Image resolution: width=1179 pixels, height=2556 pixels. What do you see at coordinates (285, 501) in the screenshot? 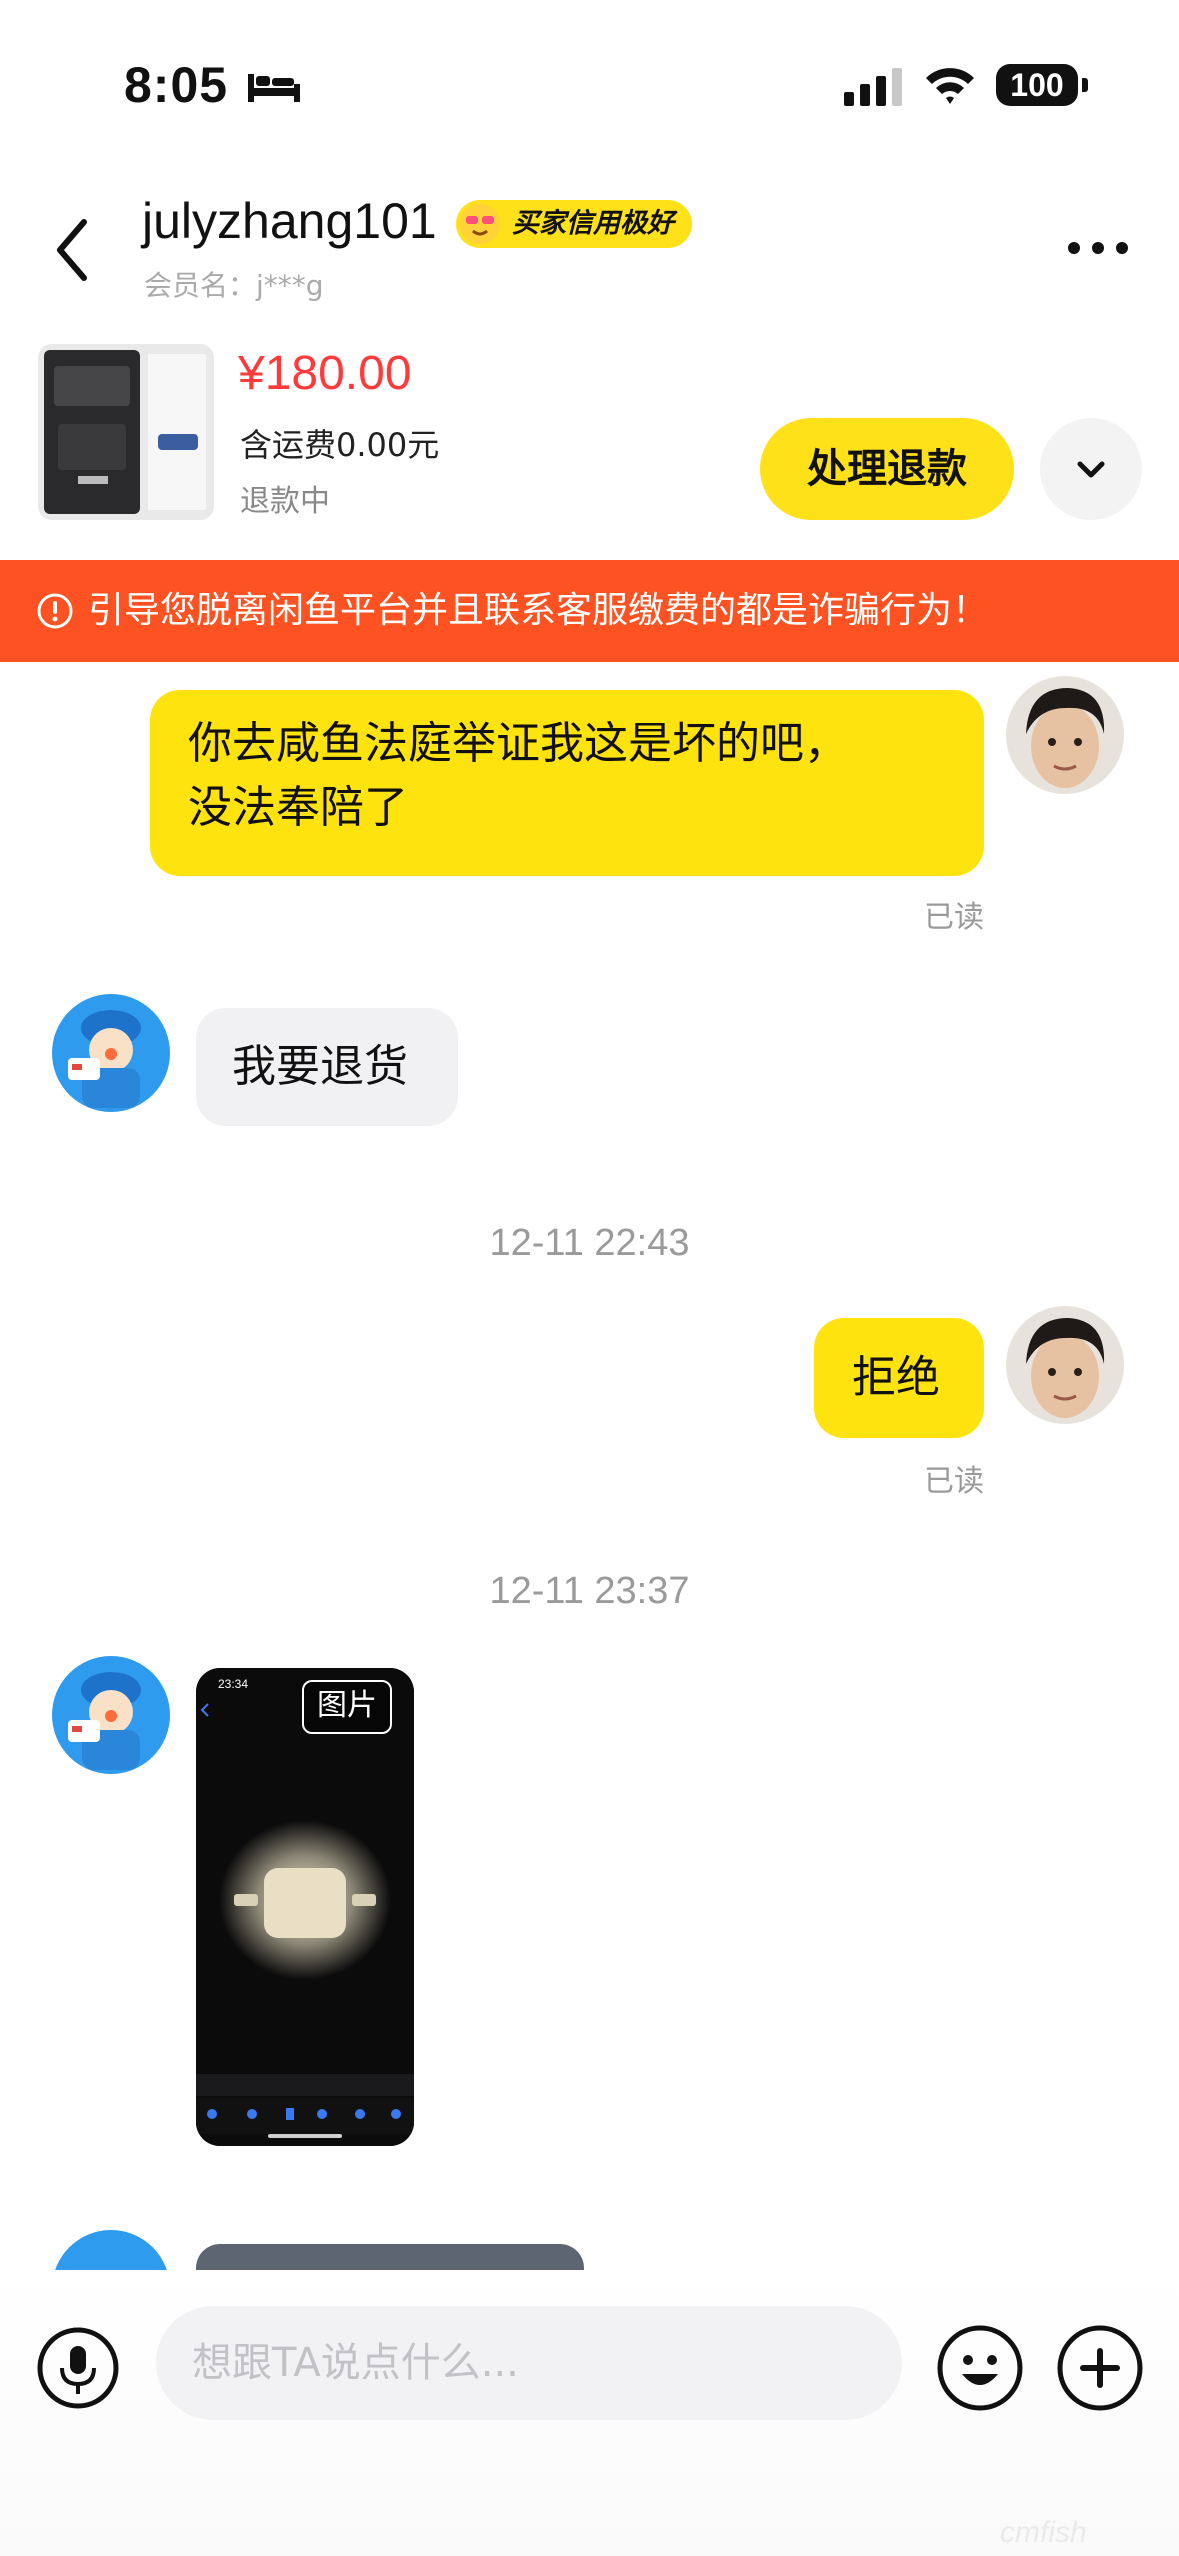
I see `refund-status: 退款中` at bounding box center [285, 501].